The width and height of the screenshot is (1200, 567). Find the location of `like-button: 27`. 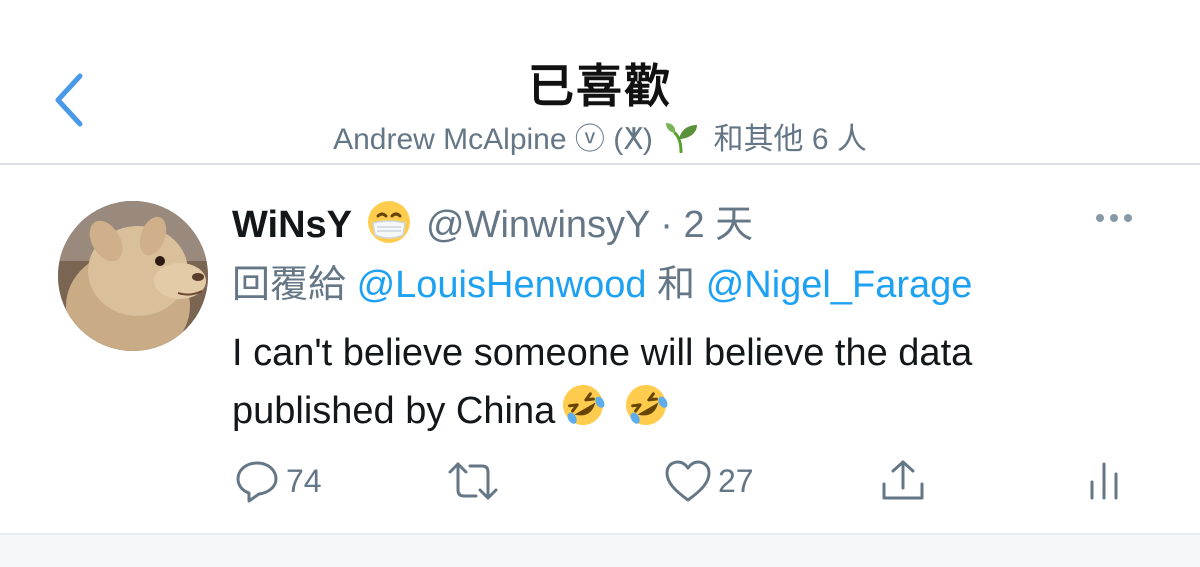

like-button: 27 is located at coordinates (709, 481).